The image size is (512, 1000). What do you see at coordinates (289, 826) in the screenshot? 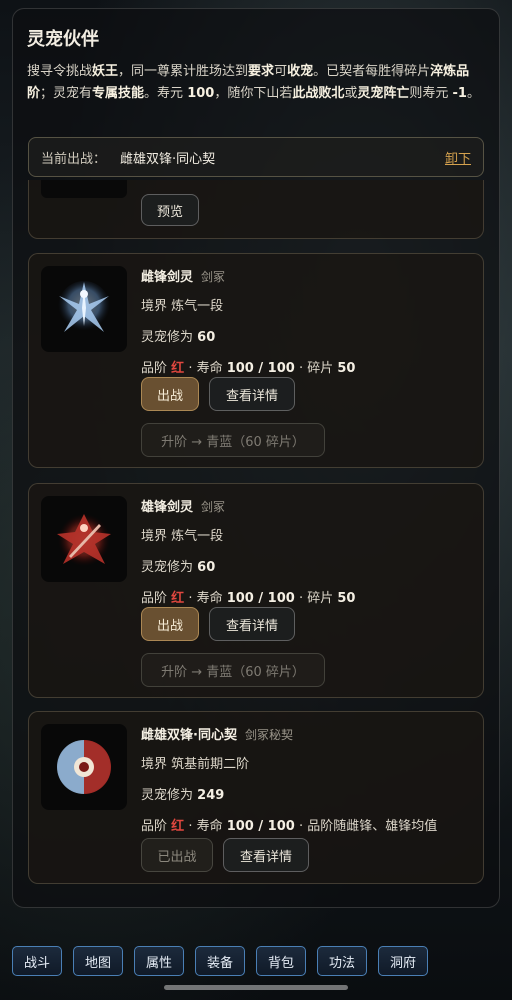
I see `pet-stats: 品阶 红 · 寿命 100 / 100 · 品阶随雌锋、雄锋均值` at bounding box center [289, 826].